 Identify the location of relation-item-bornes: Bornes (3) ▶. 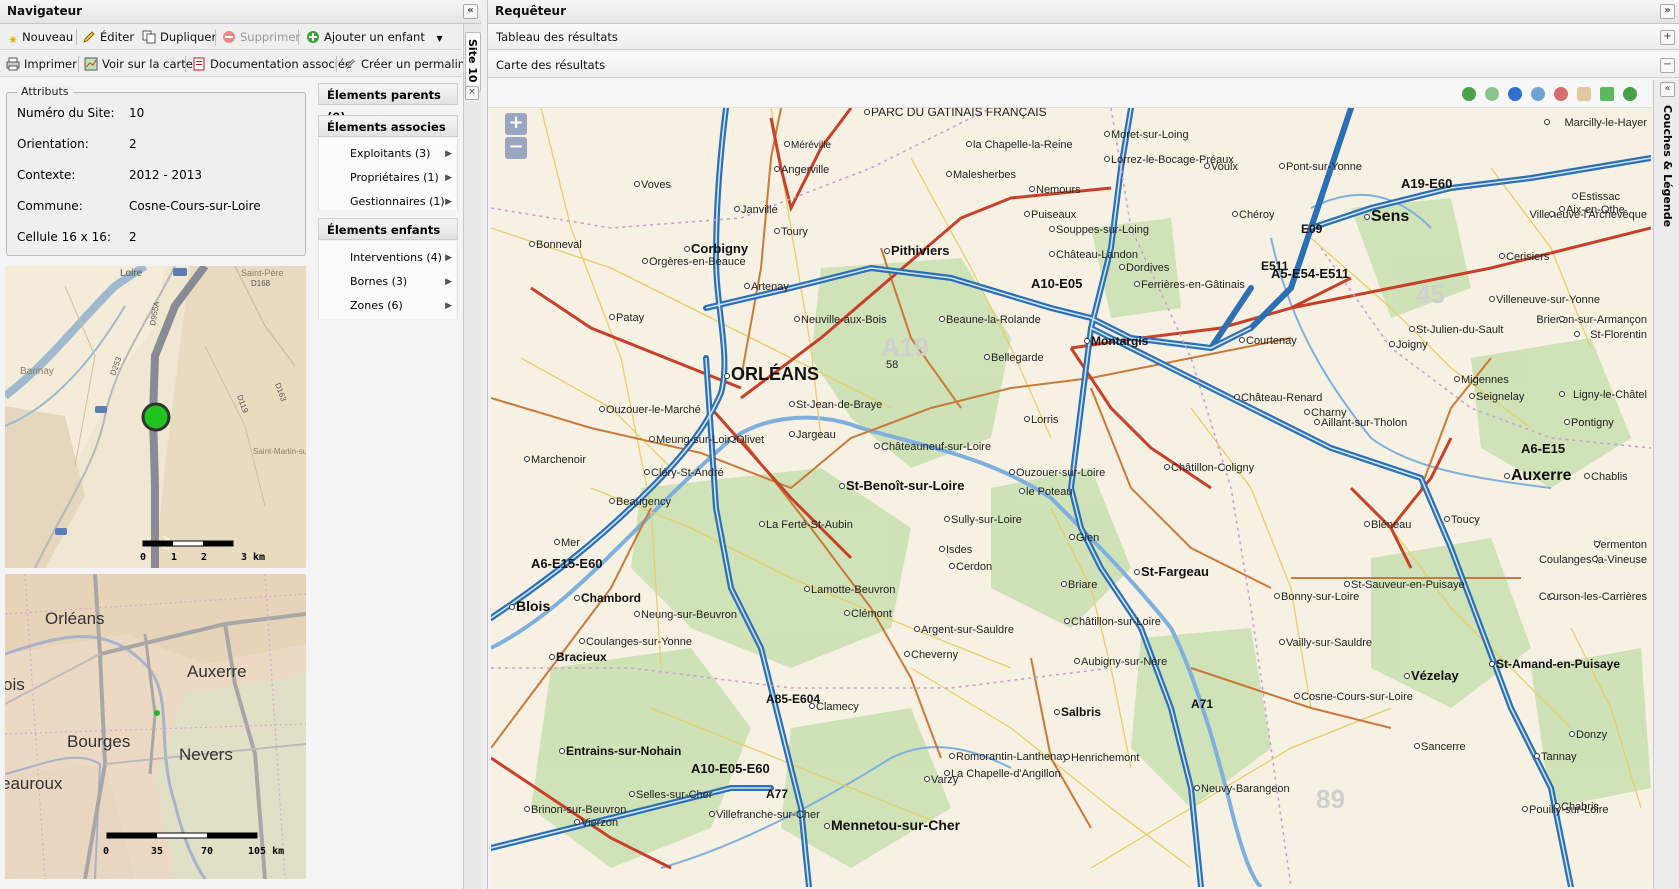
(404, 282).